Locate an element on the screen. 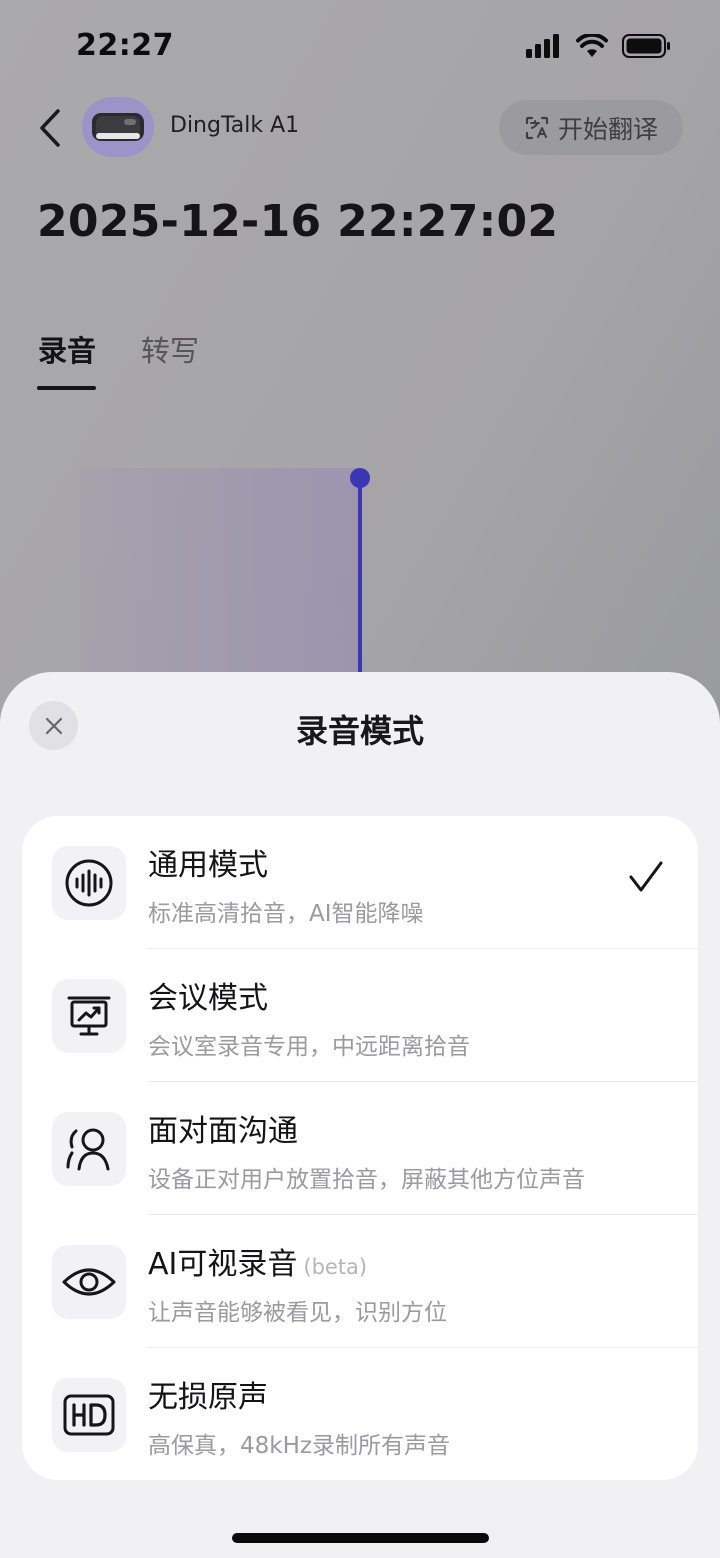 The height and width of the screenshot is (1558, 720). mode-title: AI可视录音 (beta) is located at coordinates (257, 1261).